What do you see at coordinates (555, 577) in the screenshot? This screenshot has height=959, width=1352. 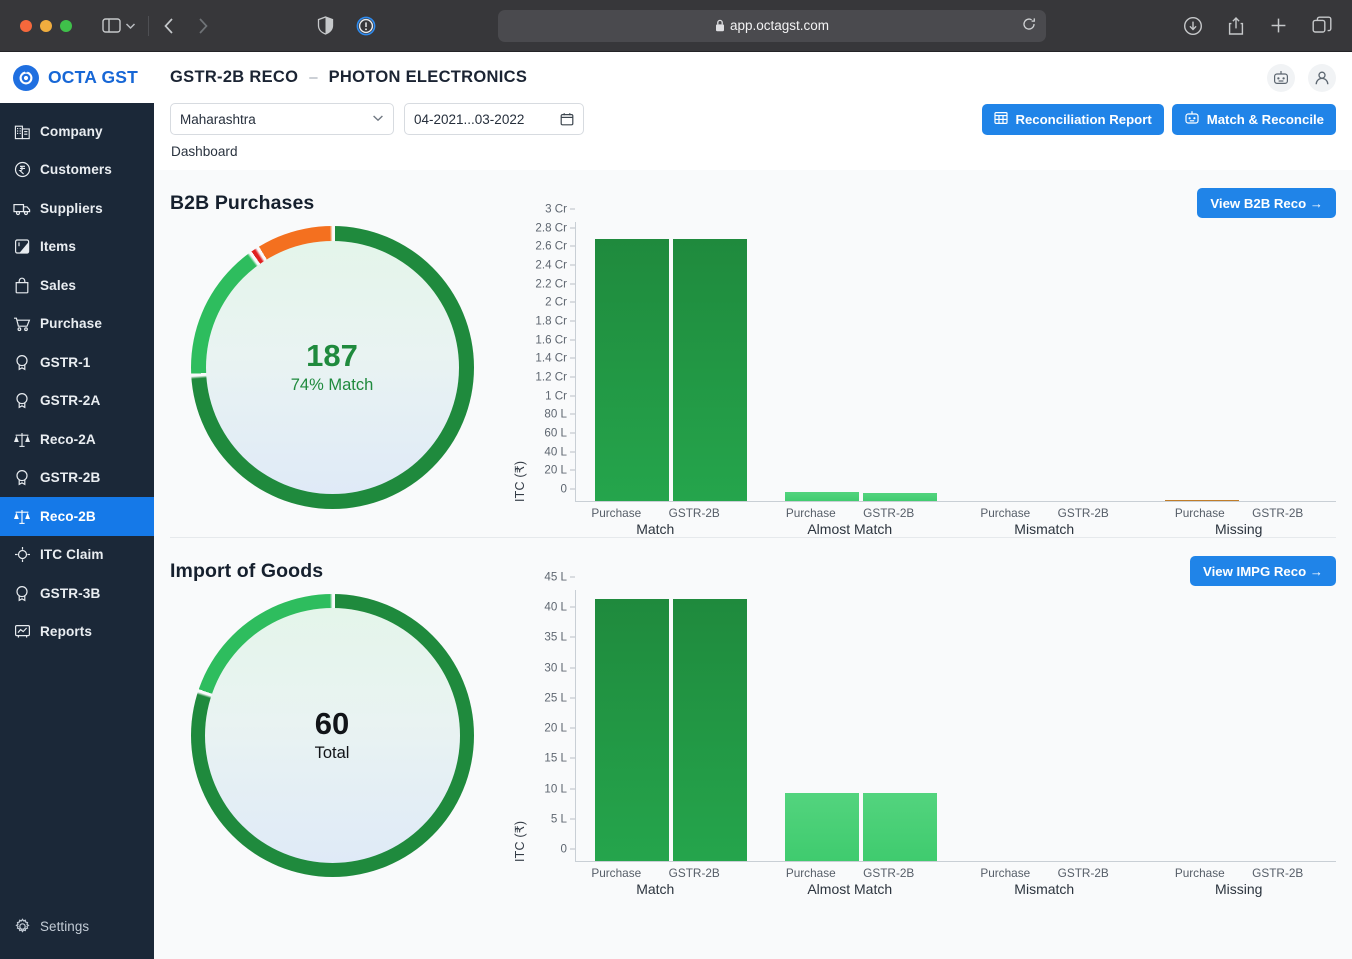 I see `y-axis-tick-label: 45 L` at bounding box center [555, 577].